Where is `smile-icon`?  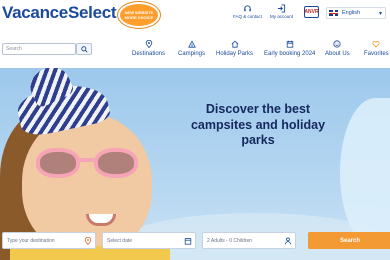 smile-icon is located at coordinates (337, 44).